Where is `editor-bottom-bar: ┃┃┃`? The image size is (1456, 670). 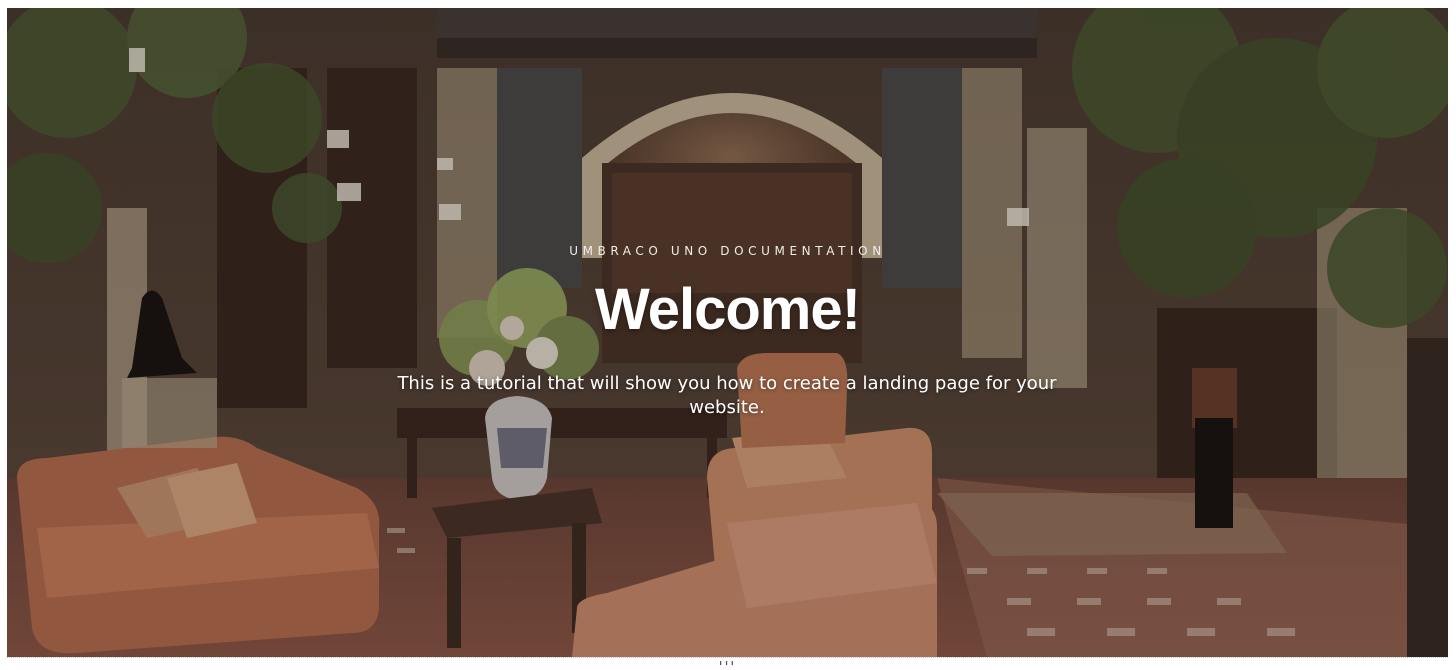
editor-bottom-bar: ┃┃┃ is located at coordinates (727, 663).